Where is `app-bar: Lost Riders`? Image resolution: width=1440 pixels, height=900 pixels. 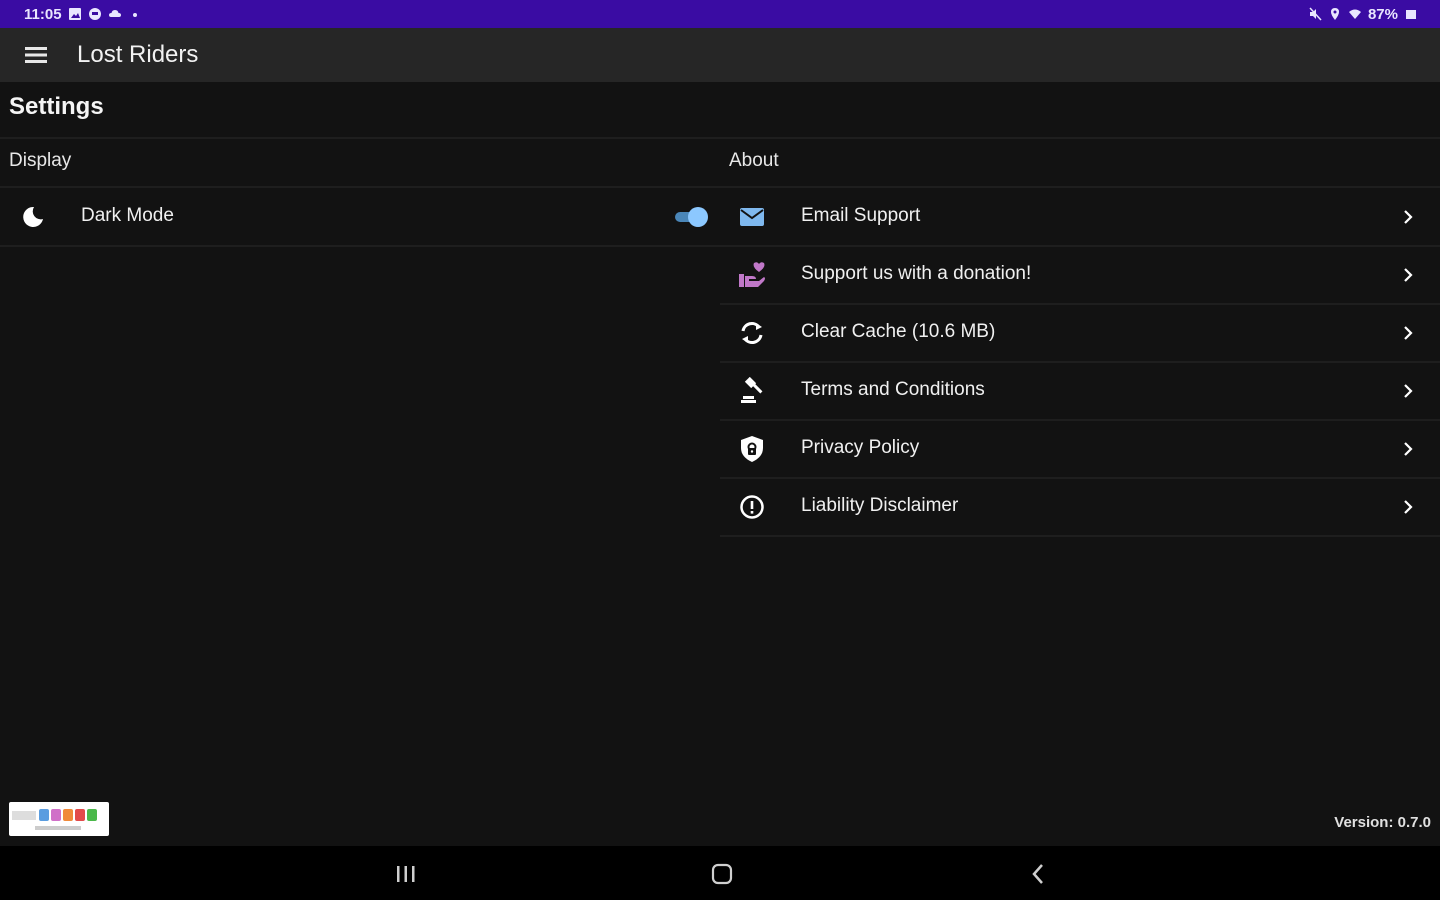 app-bar: Lost Riders is located at coordinates (720, 55).